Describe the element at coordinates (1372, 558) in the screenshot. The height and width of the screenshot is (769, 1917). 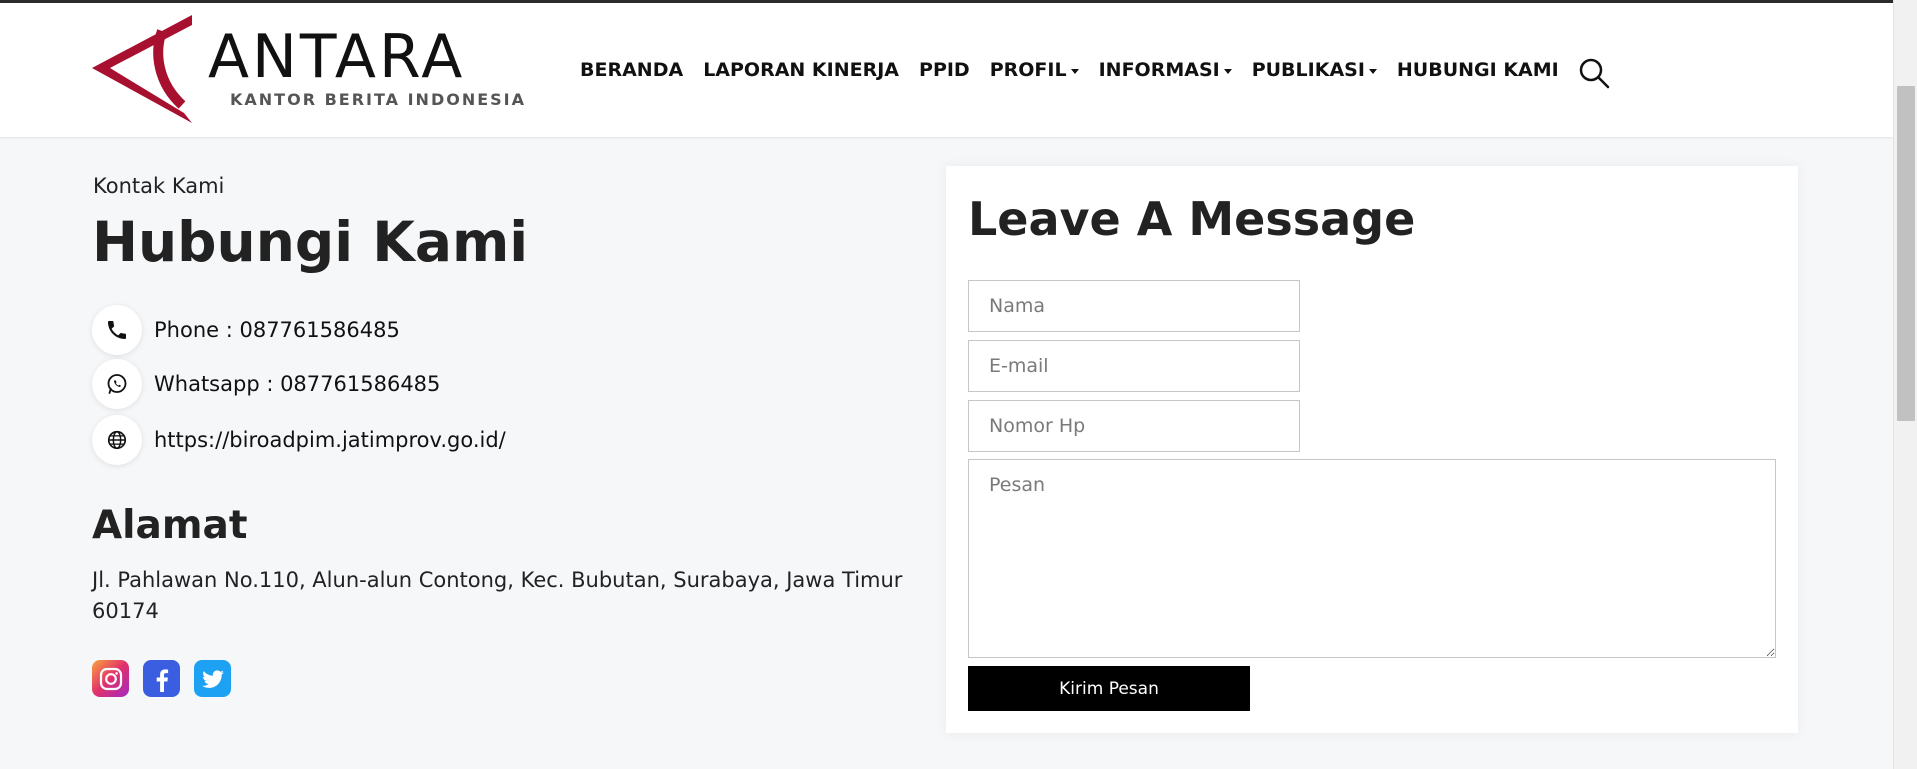
I see `message-textarea` at that location.